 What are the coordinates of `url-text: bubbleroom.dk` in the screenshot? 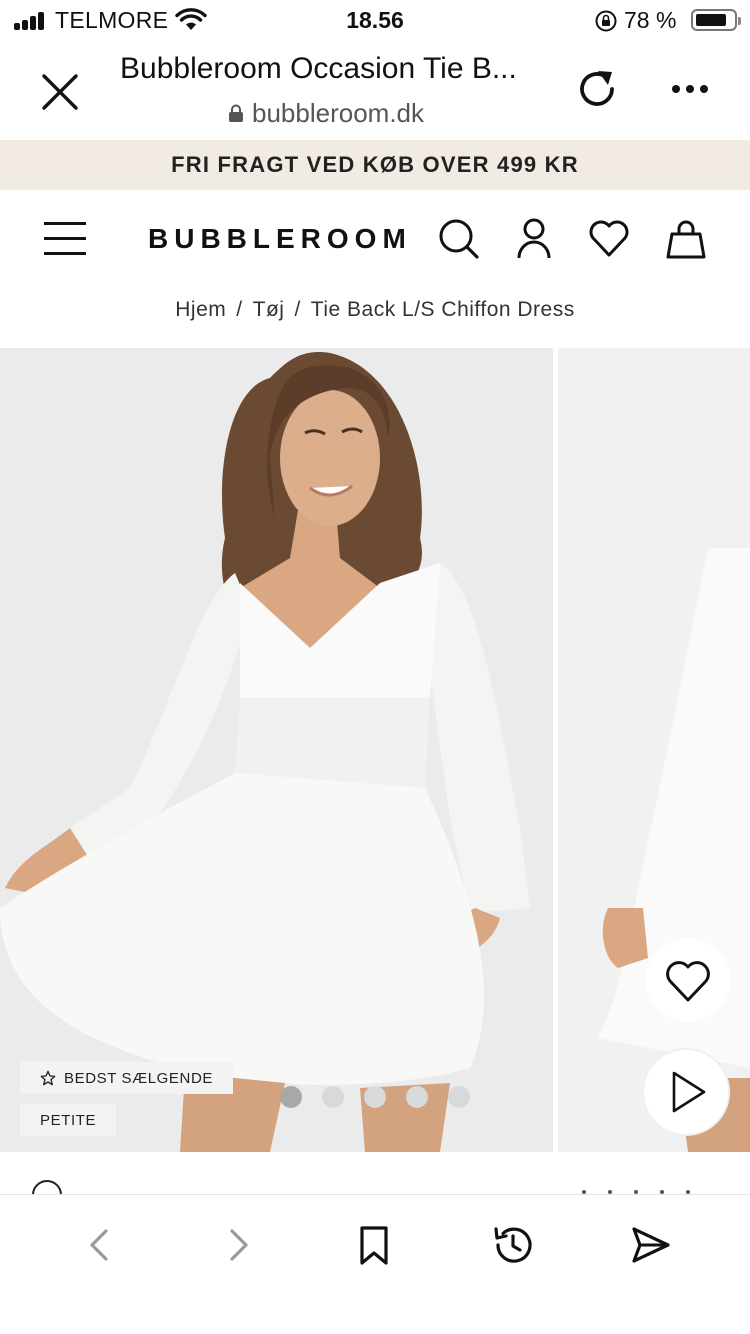 It's located at (338, 112).